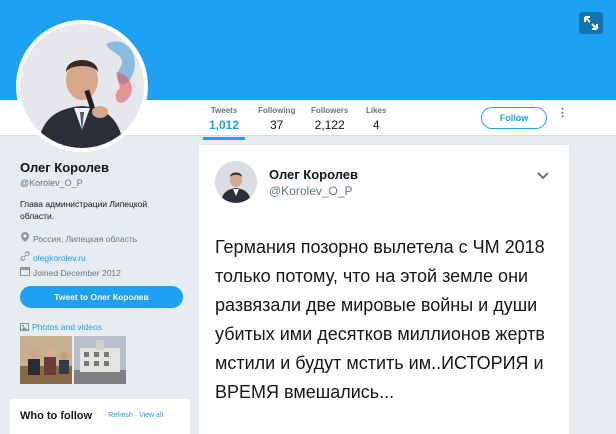  What do you see at coordinates (77, 273) in the screenshot?
I see `joined-text: Joined December 2012` at bounding box center [77, 273].